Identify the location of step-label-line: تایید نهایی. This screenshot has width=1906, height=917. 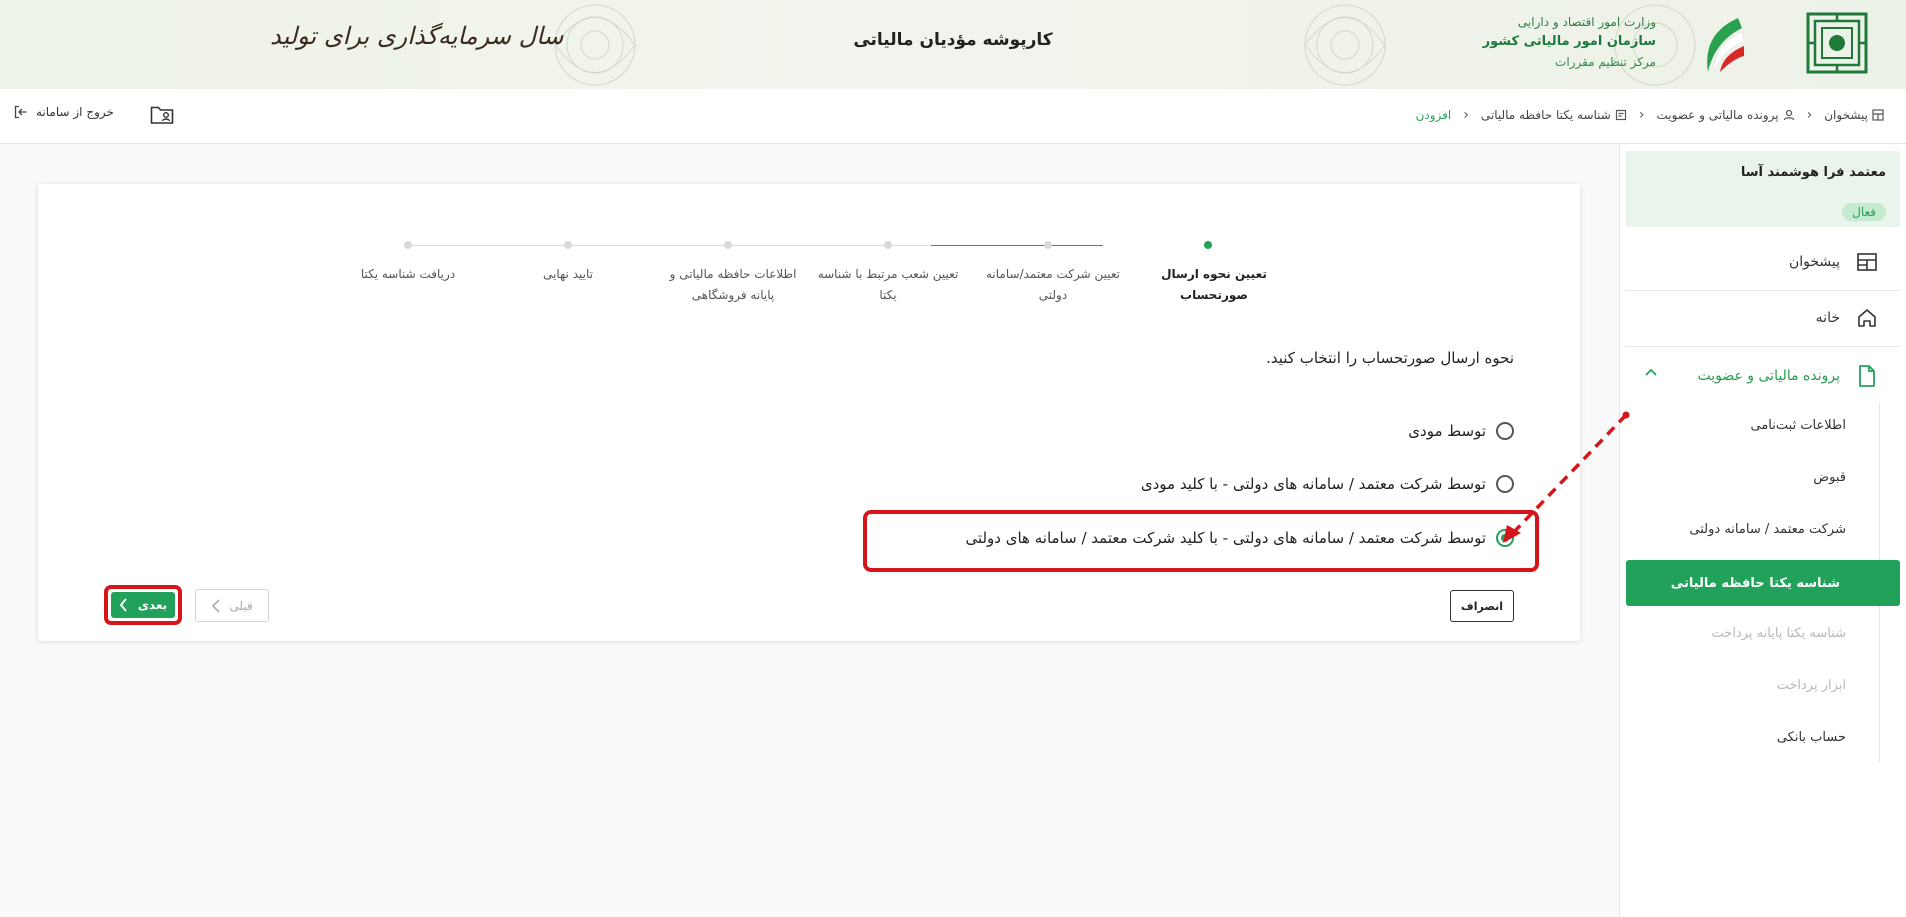
(568, 274).